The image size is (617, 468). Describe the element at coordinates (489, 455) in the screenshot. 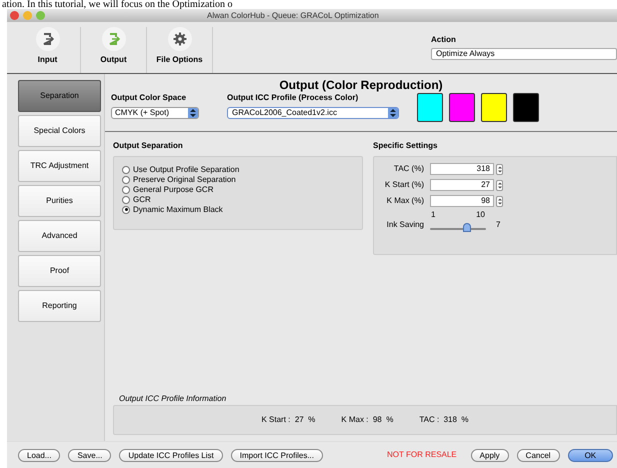

I see `footer-button: Apply` at that location.